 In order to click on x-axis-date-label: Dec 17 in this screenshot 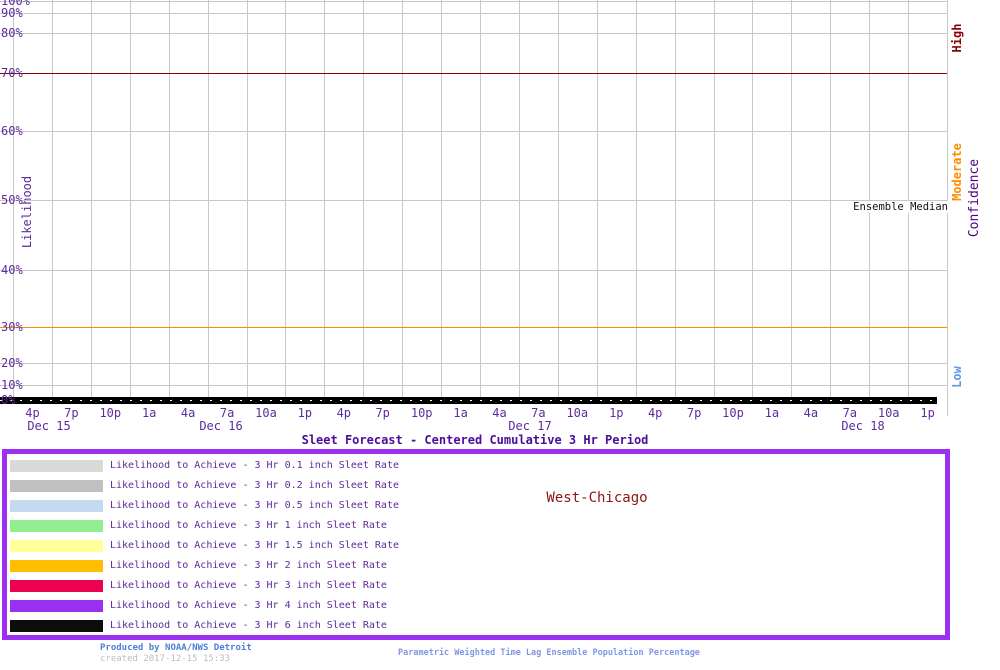, I will do `click(530, 426)`.